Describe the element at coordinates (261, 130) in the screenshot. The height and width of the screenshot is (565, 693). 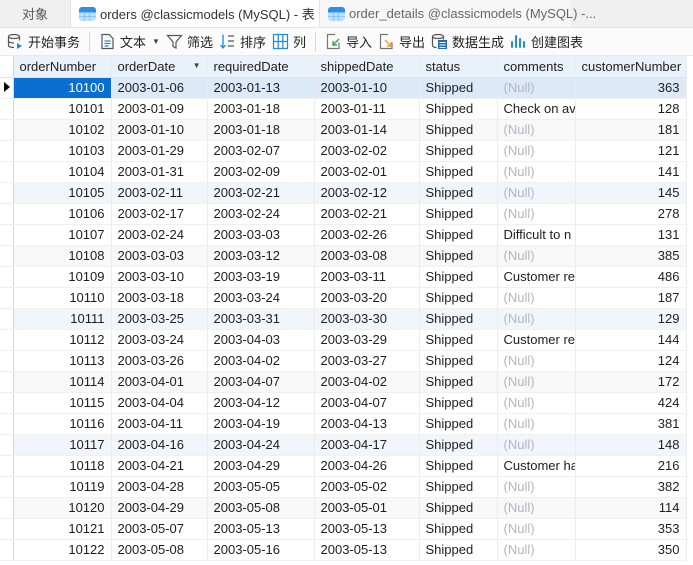
I see `cell-requiredDate: 2003-01-18` at that location.